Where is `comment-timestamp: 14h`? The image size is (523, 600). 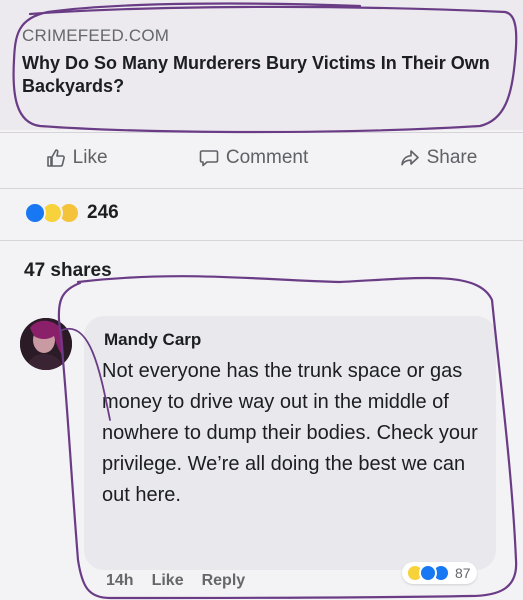 comment-timestamp: 14h is located at coordinates (120, 581).